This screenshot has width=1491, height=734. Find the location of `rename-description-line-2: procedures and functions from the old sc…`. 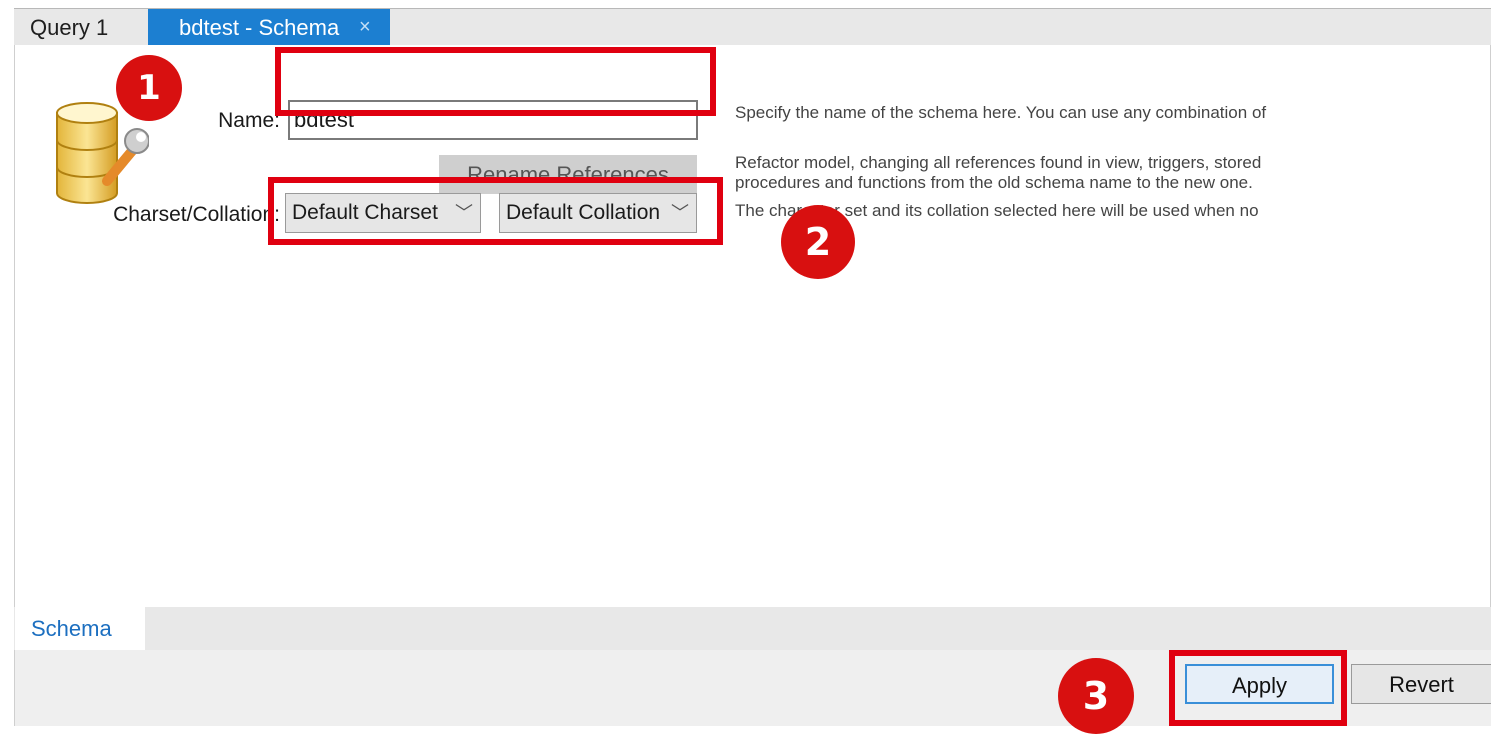

rename-description-line-2: procedures and functions from the old sc… is located at coordinates (994, 182).